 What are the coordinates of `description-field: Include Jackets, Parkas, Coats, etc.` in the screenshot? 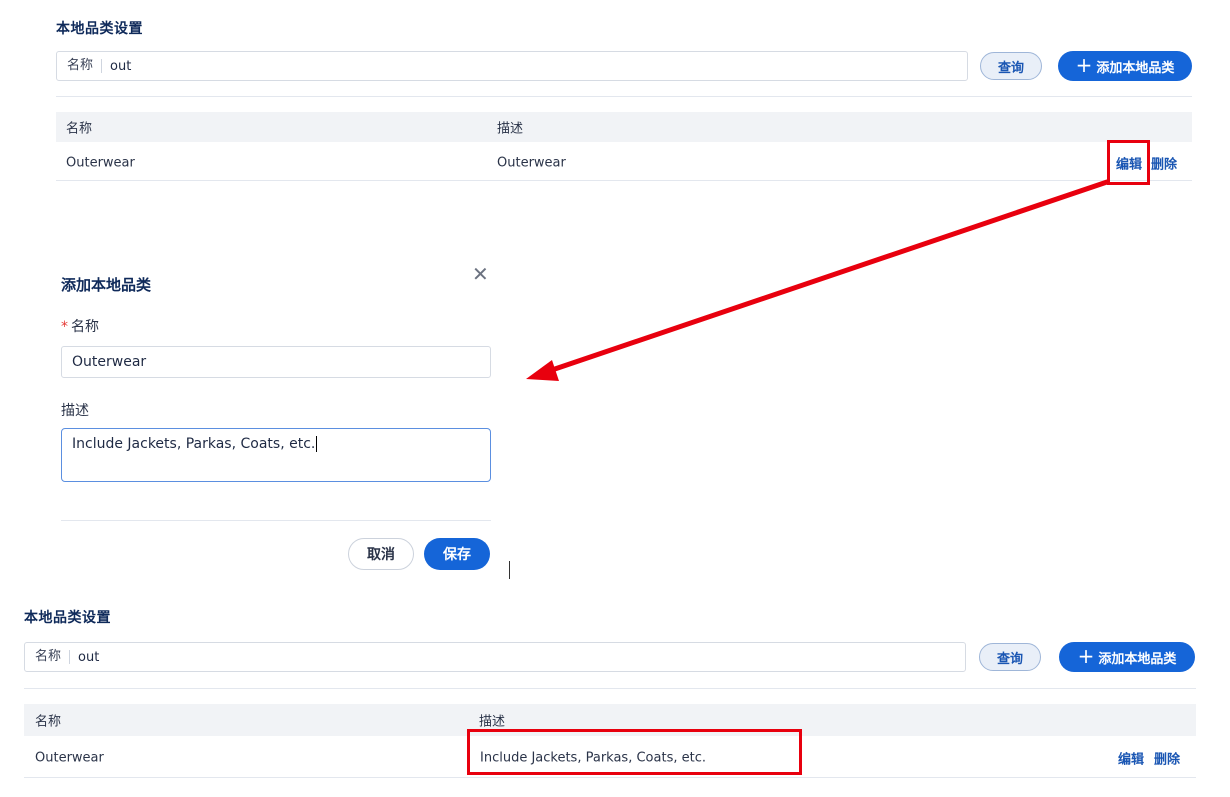 It's located at (276, 455).